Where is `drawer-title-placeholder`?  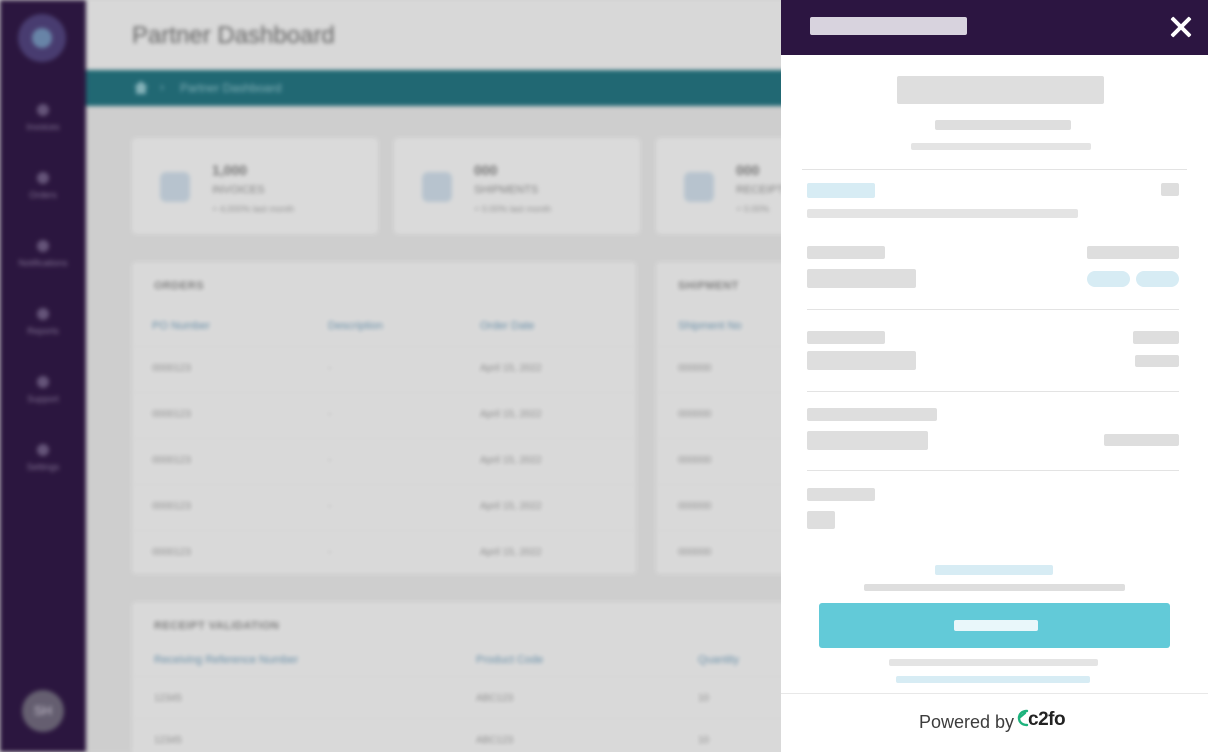
drawer-title-placeholder is located at coordinates (888, 26).